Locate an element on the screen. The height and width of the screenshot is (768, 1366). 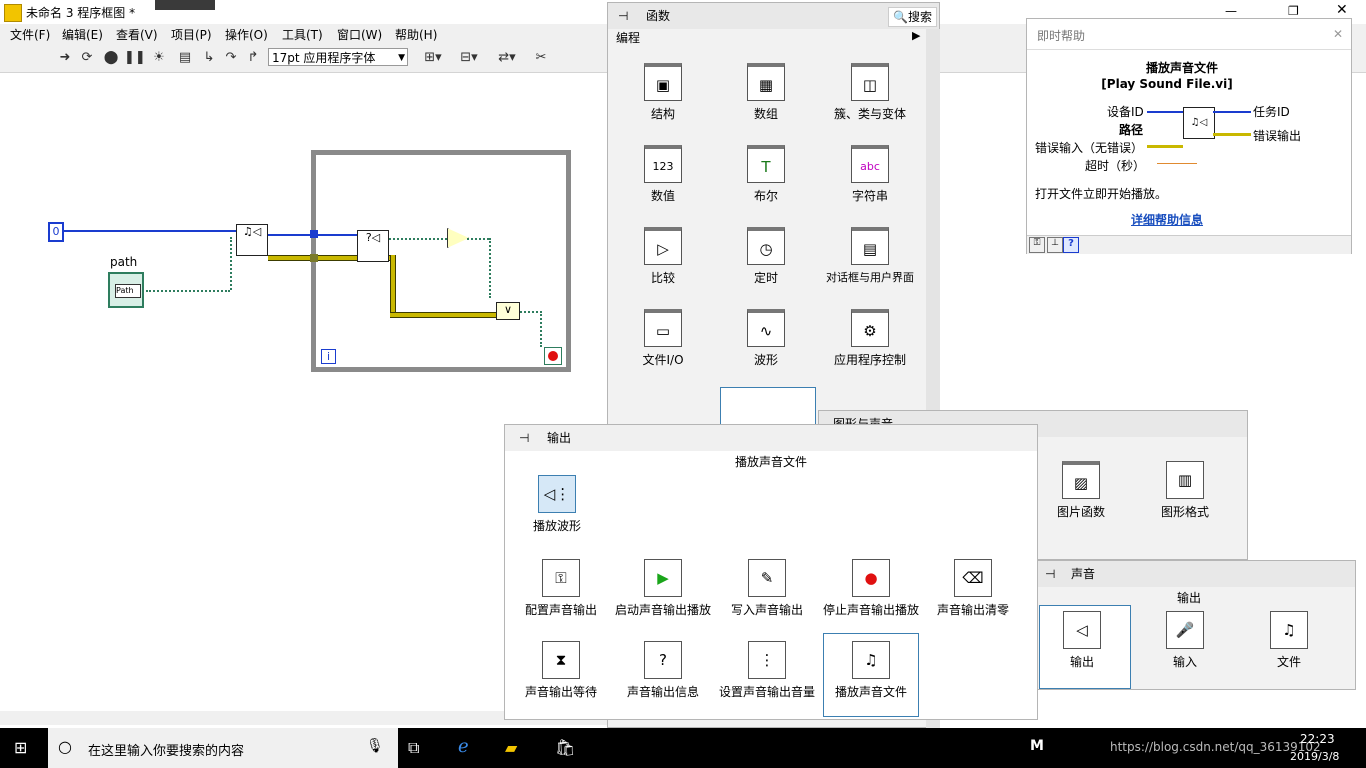
palette-write-sound-output: ✎ 写入声音输出 is located at coordinates (767, 588).